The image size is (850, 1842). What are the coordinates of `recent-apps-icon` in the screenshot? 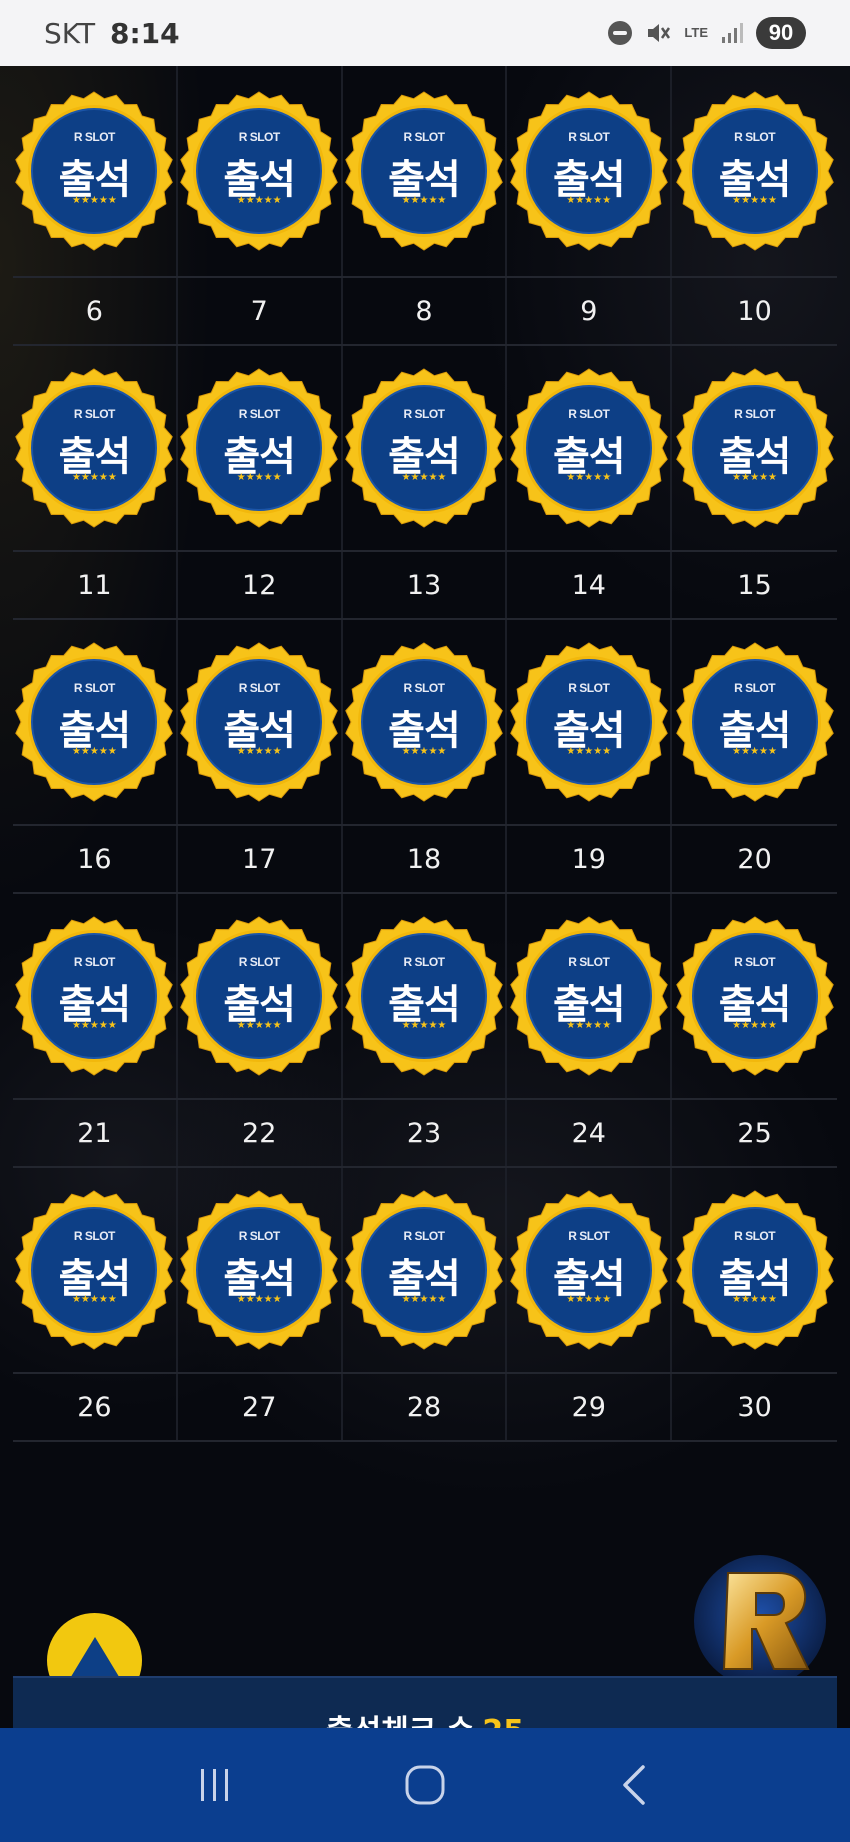 It's located at (214, 1785).